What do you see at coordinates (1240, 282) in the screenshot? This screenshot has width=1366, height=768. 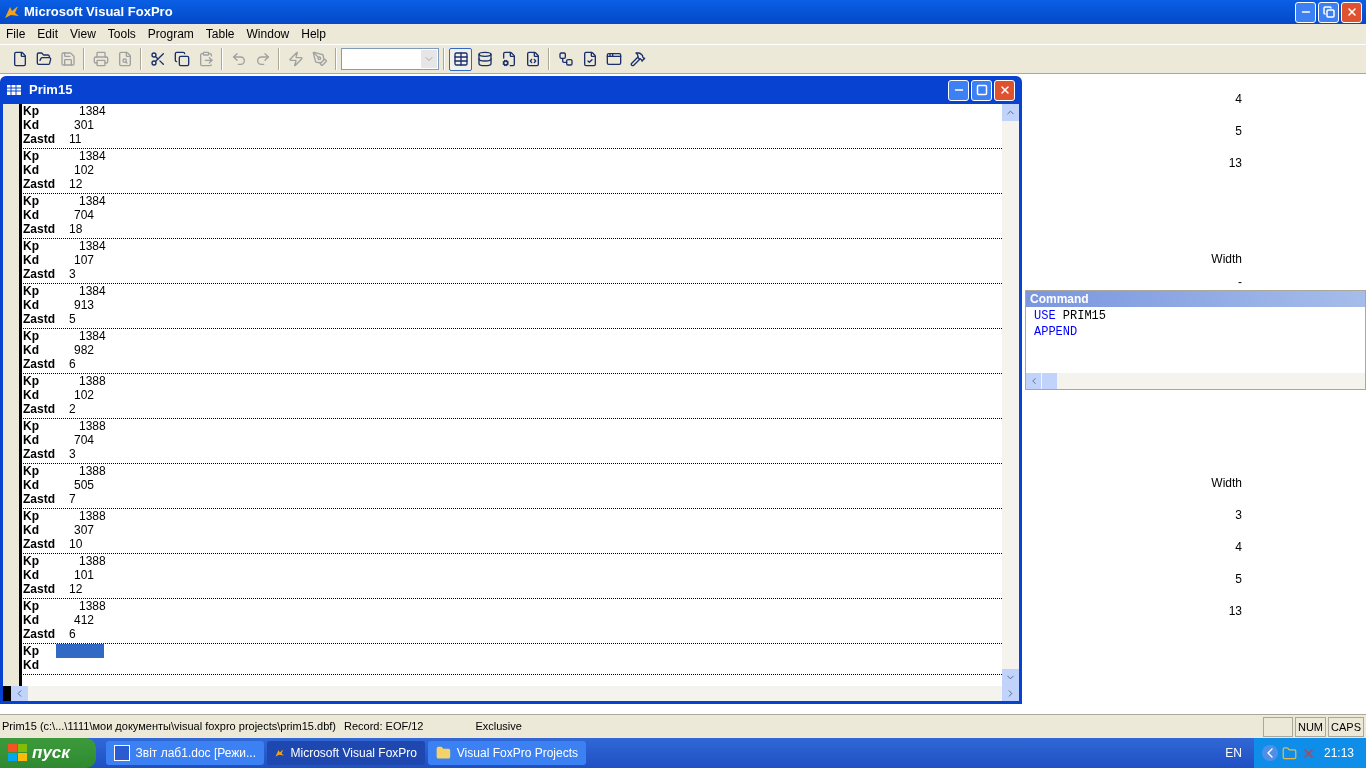 I see `background-text: -` at bounding box center [1240, 282].